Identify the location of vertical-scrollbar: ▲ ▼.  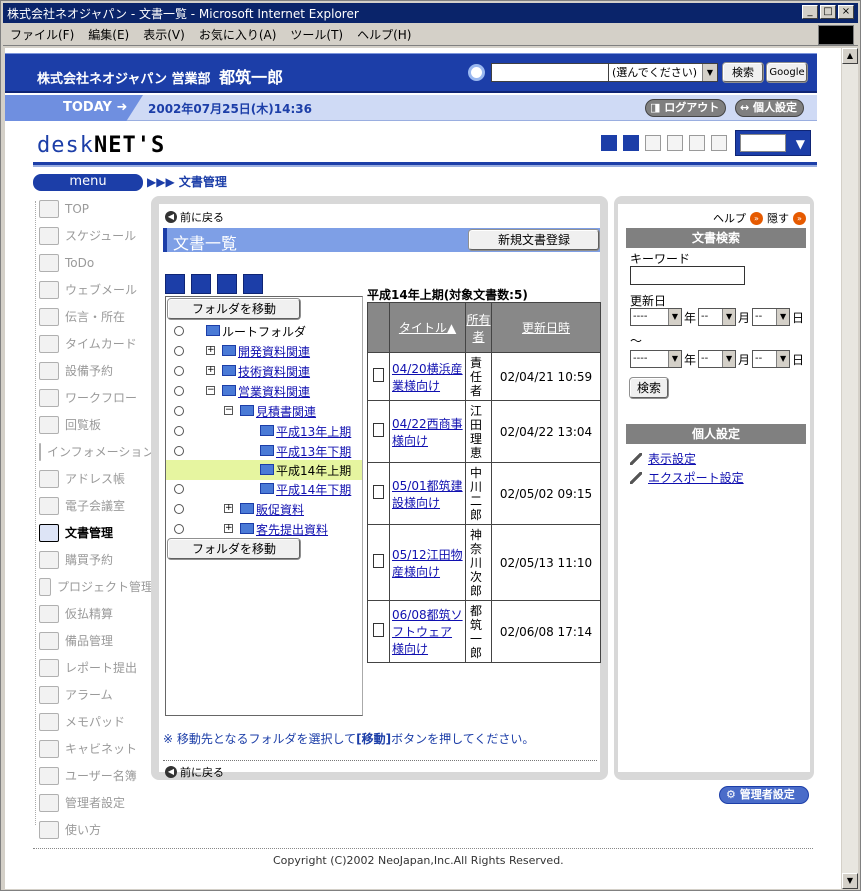
(849, 468).